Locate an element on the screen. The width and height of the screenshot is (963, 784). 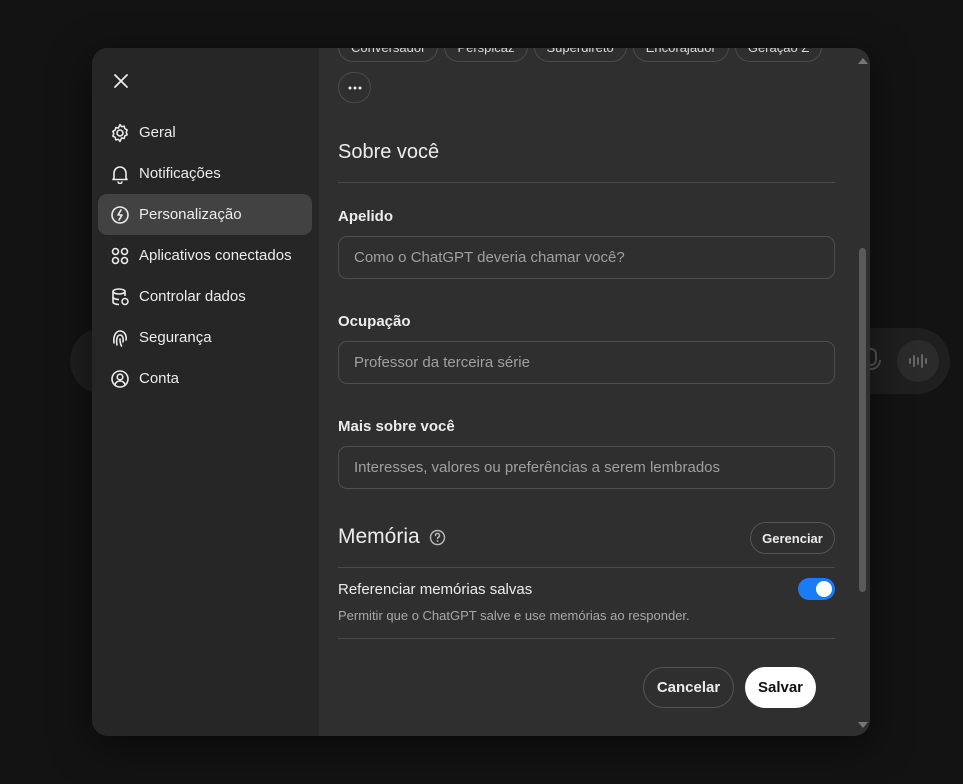
sidebar-item-seguranca: Segurança is located at coordinates (205, 337).